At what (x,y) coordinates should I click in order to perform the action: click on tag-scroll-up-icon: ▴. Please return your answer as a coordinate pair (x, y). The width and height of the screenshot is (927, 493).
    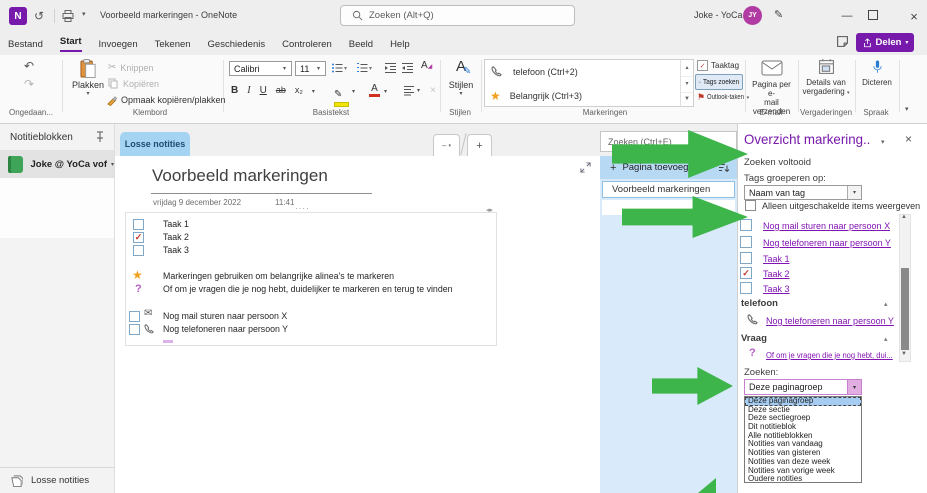
    Looking at the image, I should click on (687, 68).